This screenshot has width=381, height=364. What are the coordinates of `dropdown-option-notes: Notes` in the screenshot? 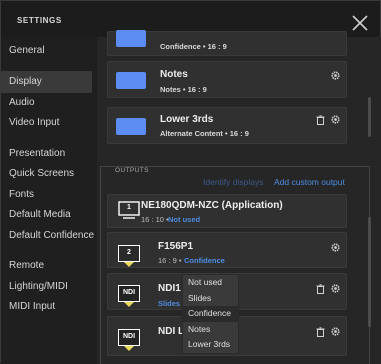 It's located at (210, 330).